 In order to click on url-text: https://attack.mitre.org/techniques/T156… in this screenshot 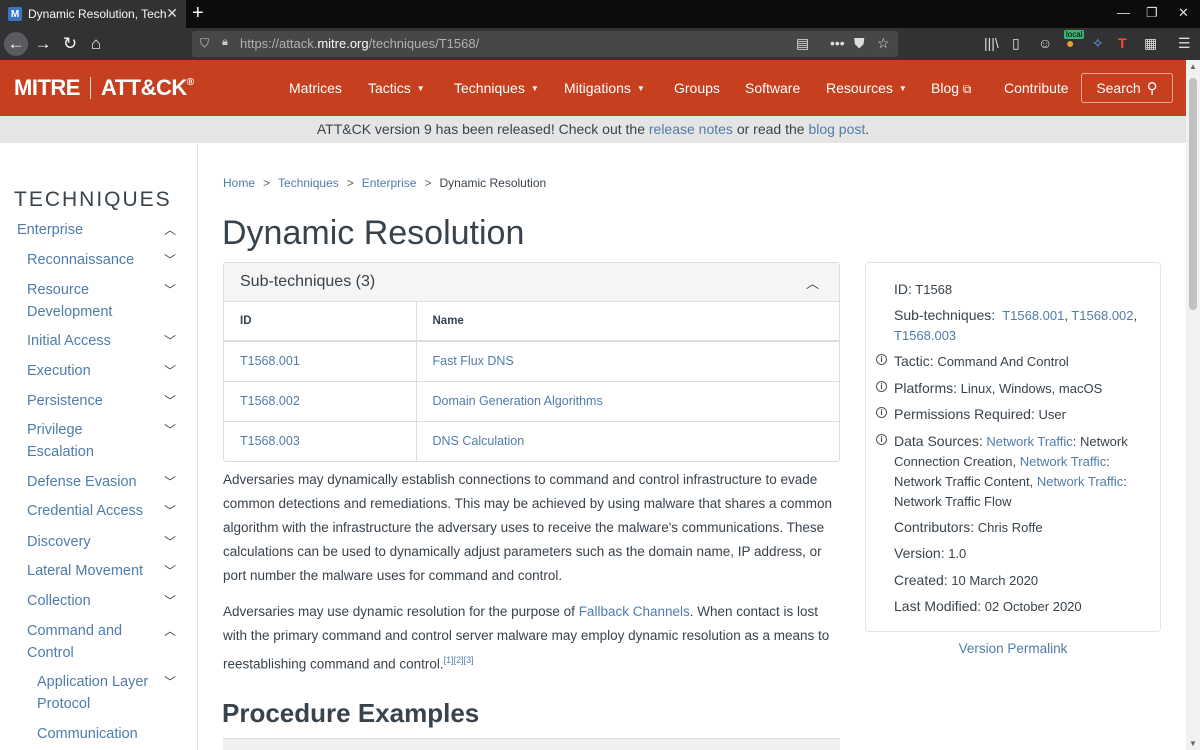, I will do `click(359, 43)`.